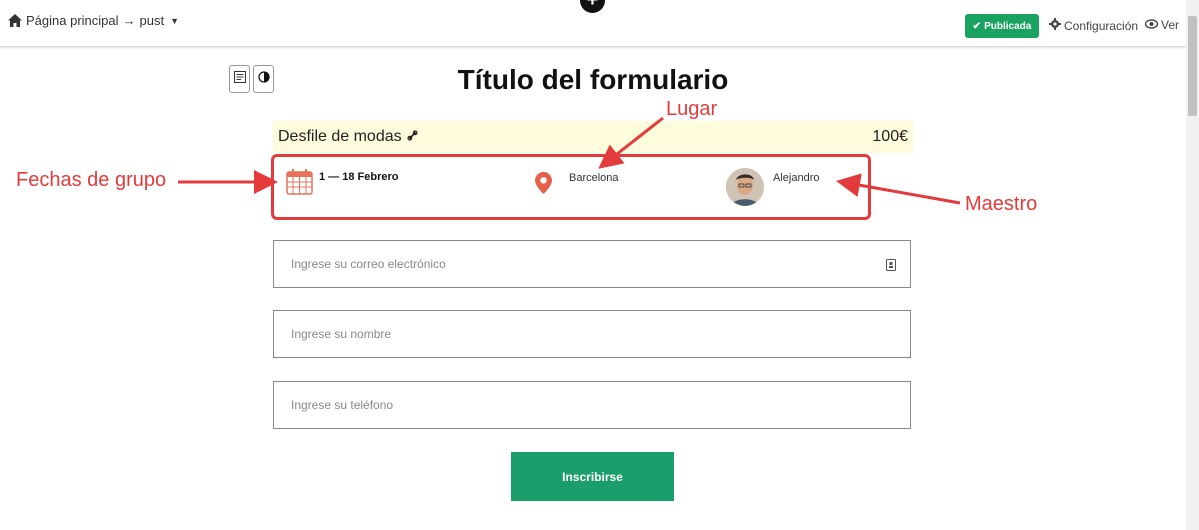  Describe the element at coordinates (1192, 66) in the screenshot. I see `scrollbar-thumb` at that location.